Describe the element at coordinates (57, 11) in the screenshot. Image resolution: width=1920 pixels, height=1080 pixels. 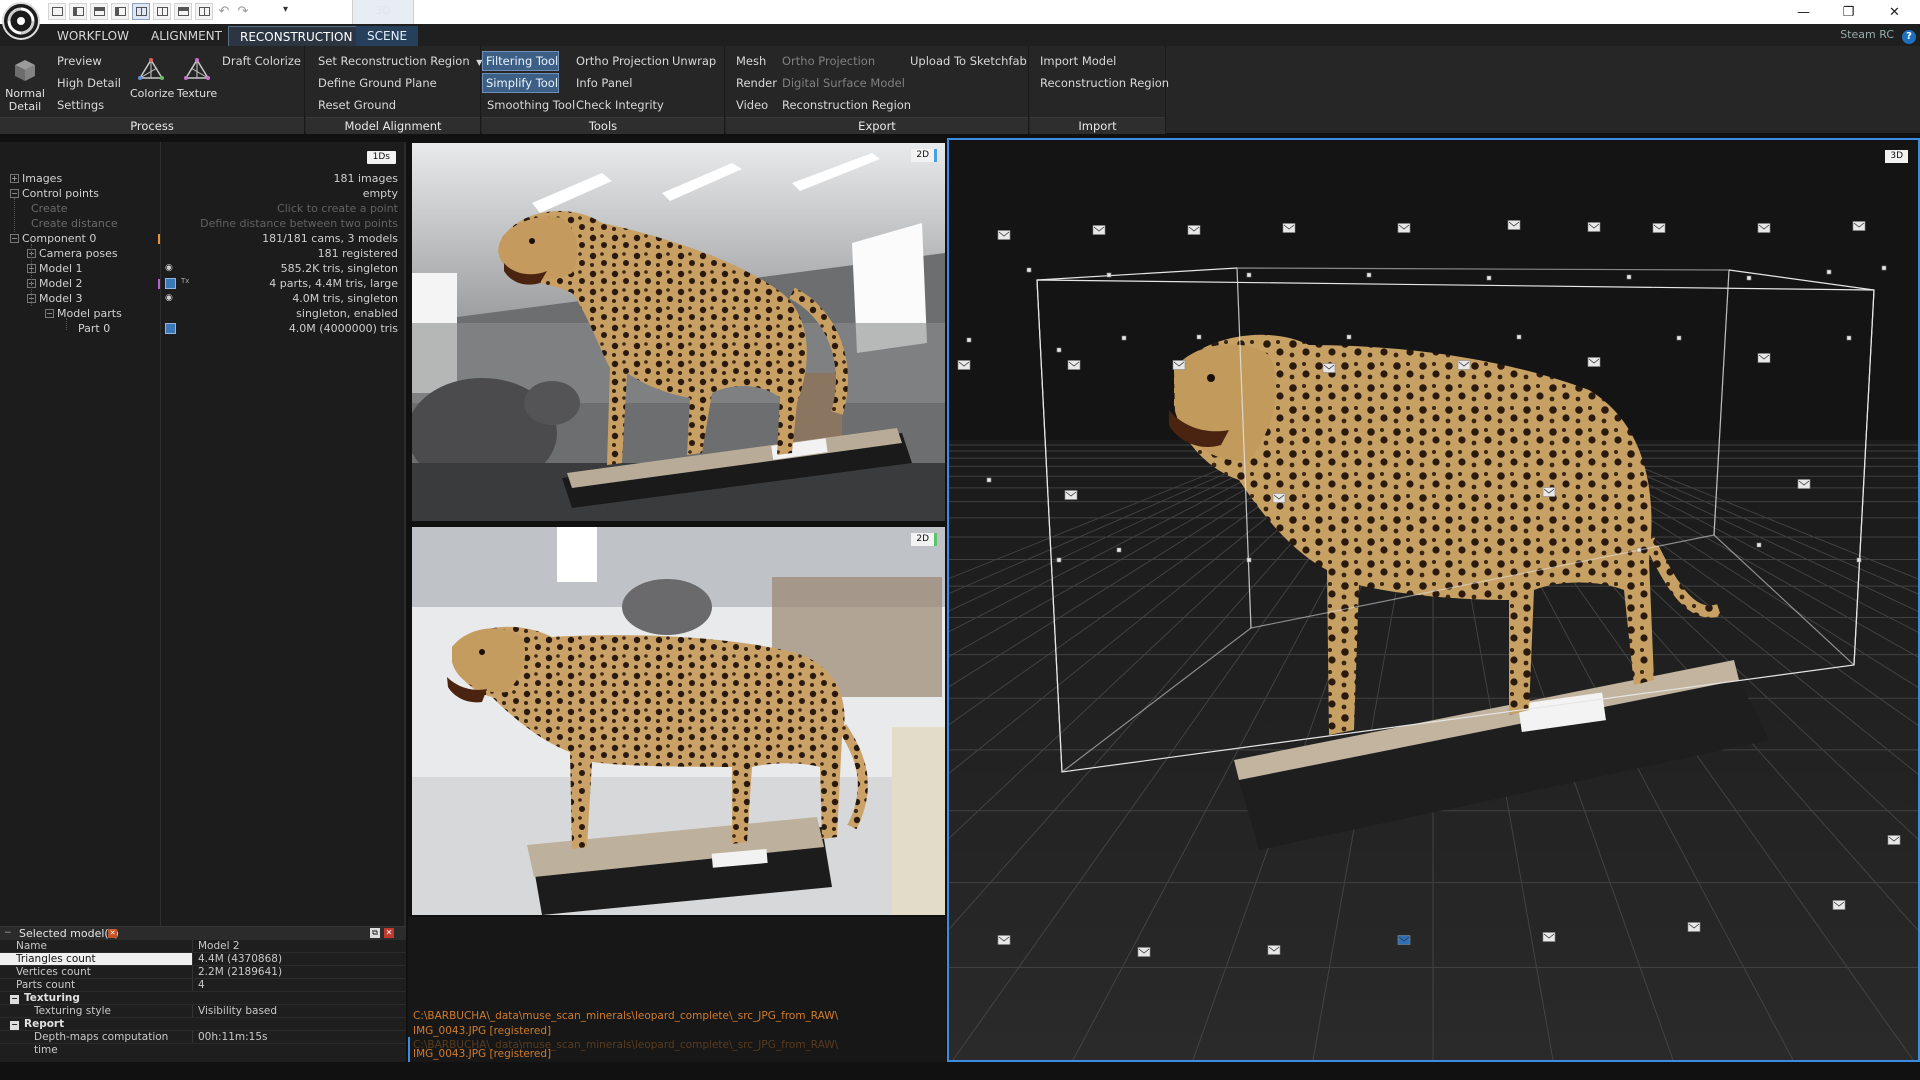
I see `layout-1-icon` at that location.